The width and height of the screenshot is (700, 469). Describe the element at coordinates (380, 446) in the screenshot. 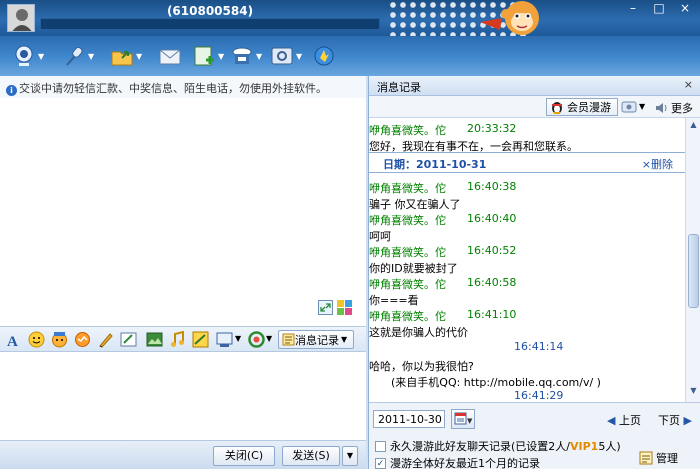

I see `checkbox-unchecked` at that location.